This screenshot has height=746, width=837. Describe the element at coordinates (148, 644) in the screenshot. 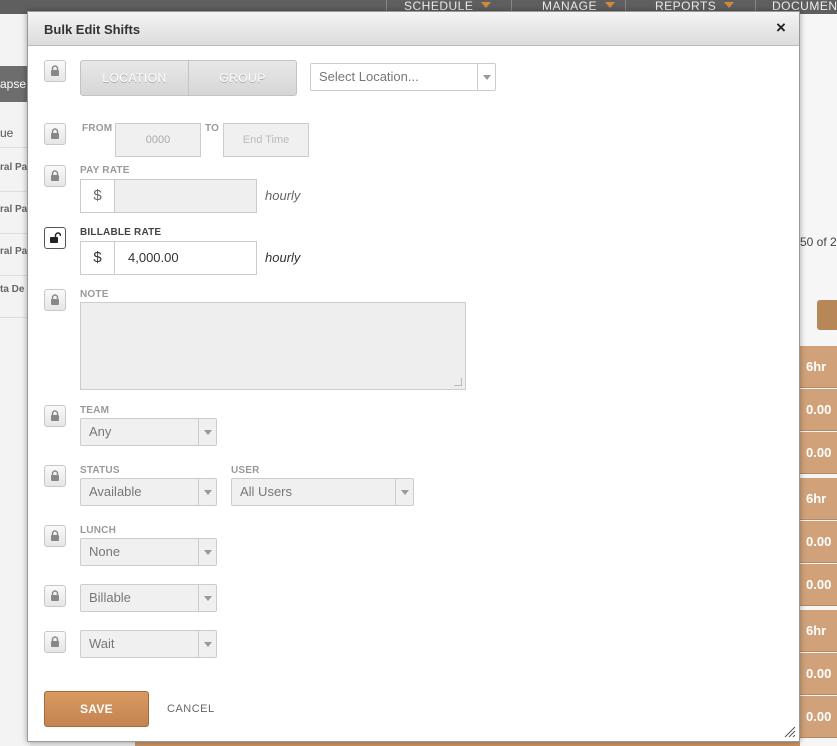

I see `wait-select: Wait` at that location.